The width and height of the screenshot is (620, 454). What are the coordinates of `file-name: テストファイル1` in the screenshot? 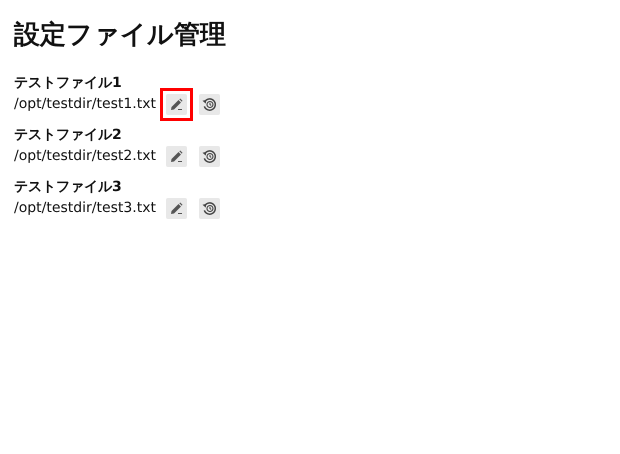 It's located at (68, 84).